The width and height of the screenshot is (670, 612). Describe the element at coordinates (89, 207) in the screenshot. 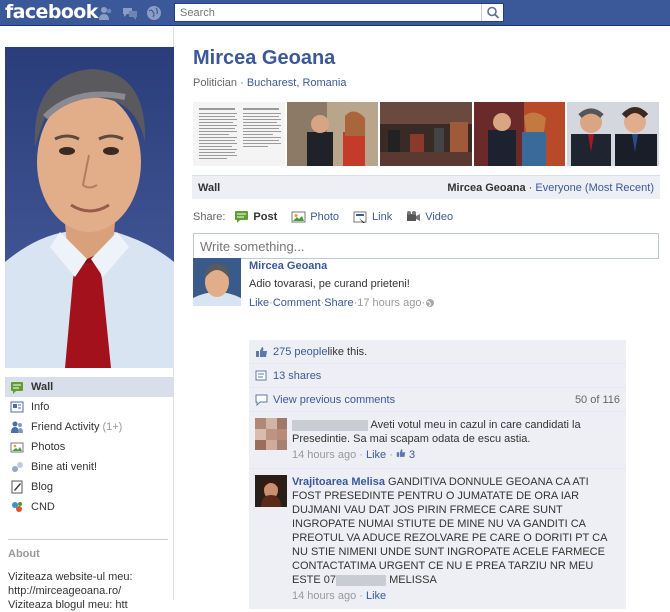

I see `profile-picture` at that location.